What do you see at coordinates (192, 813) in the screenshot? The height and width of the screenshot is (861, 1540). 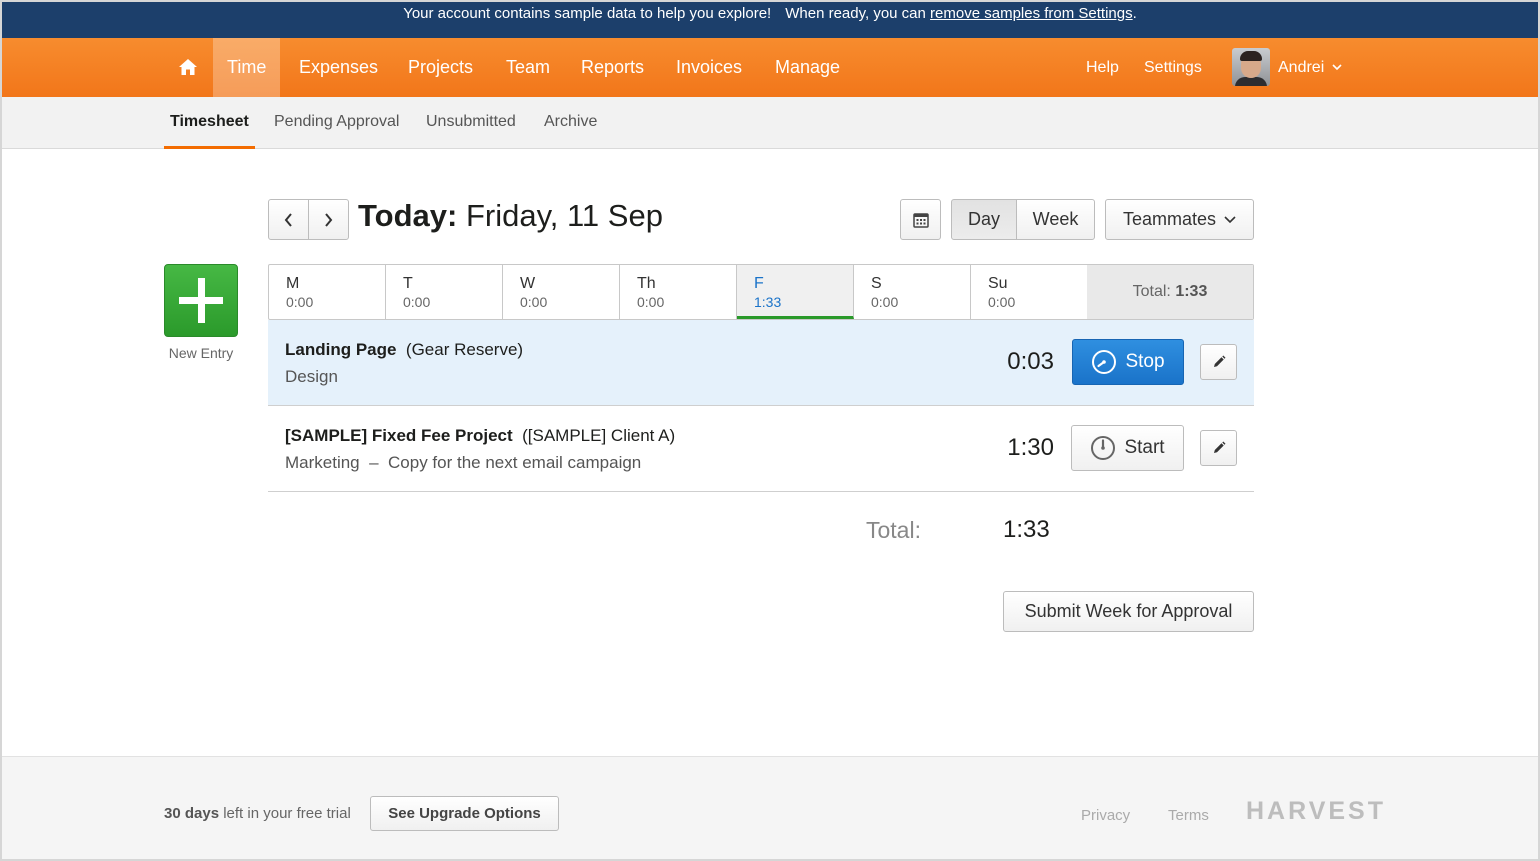 I see `trial-days: 30 days` at bounding box center [192, 813].